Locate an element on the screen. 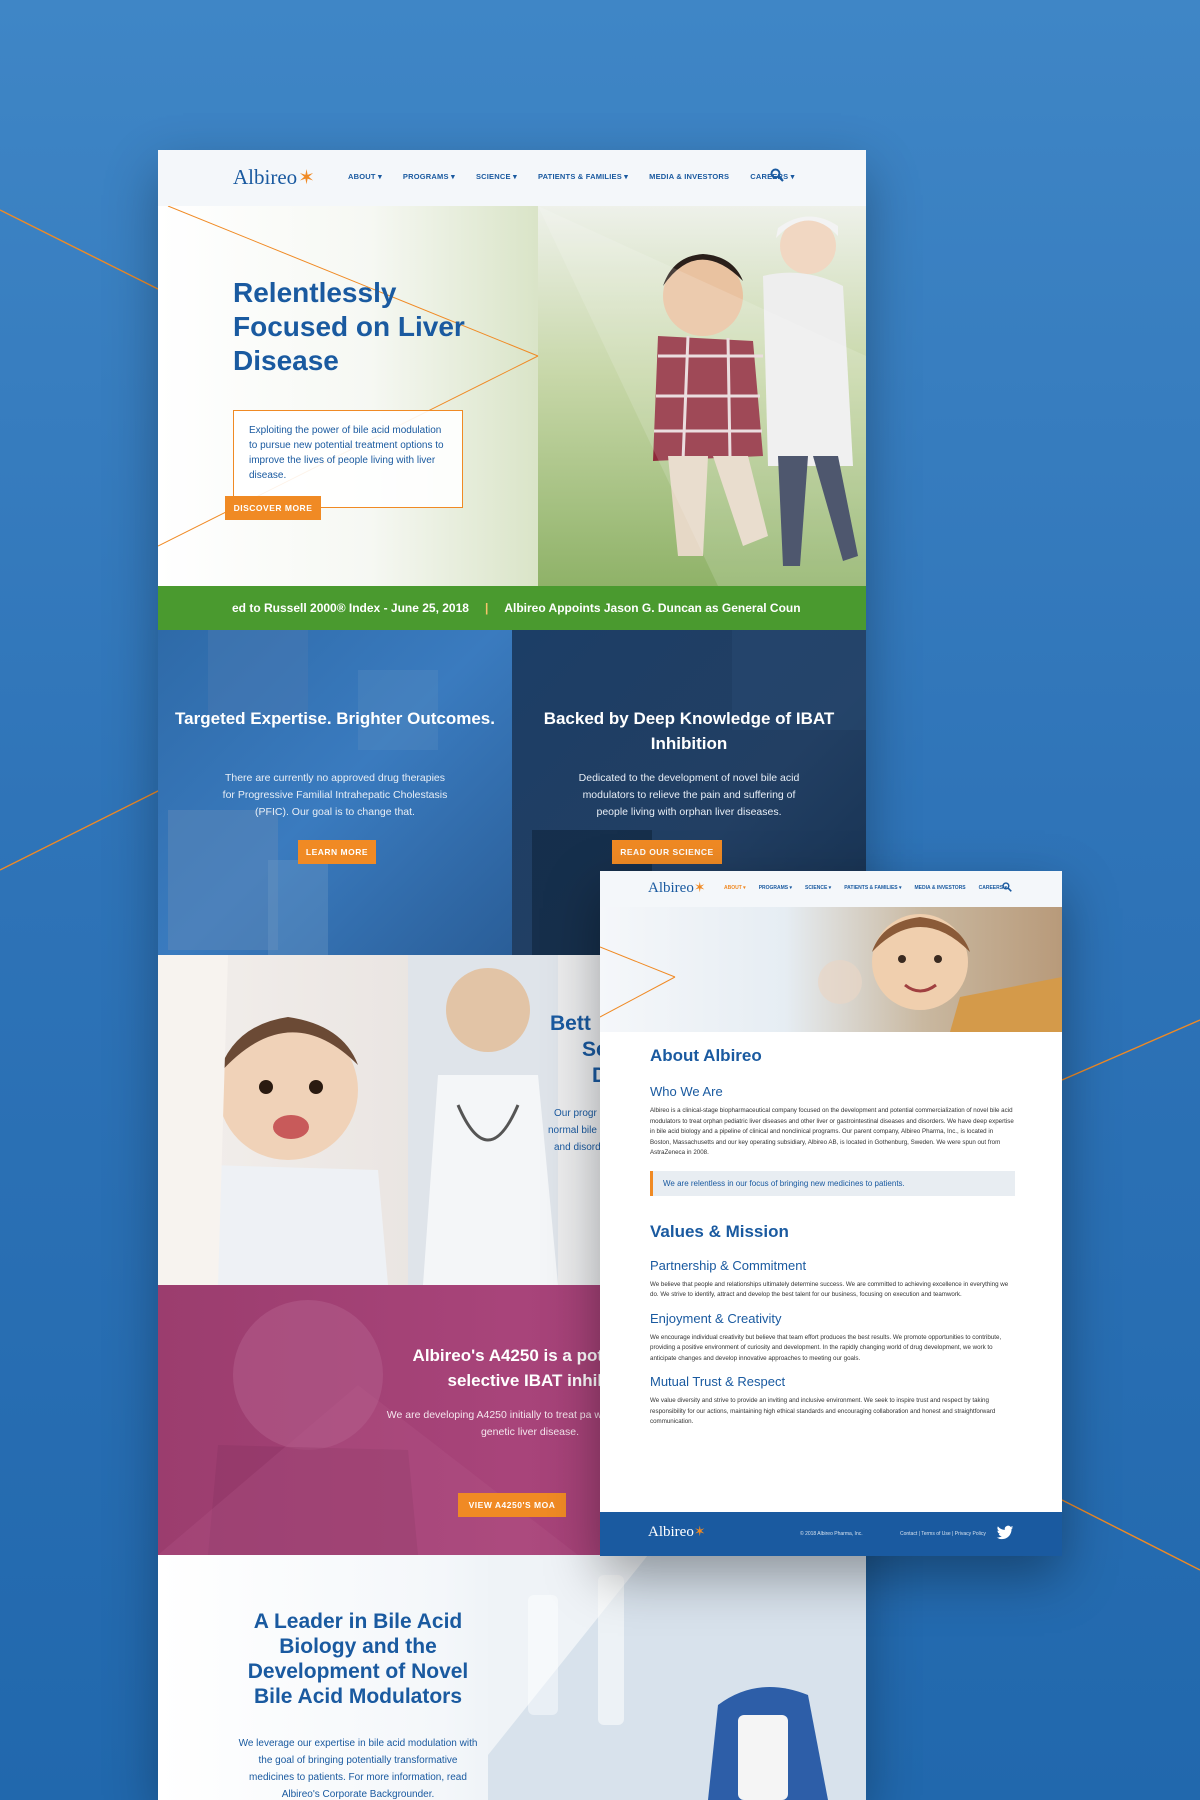  value-heading: Partnership & Commitment is located at coordinates (728, 1265).